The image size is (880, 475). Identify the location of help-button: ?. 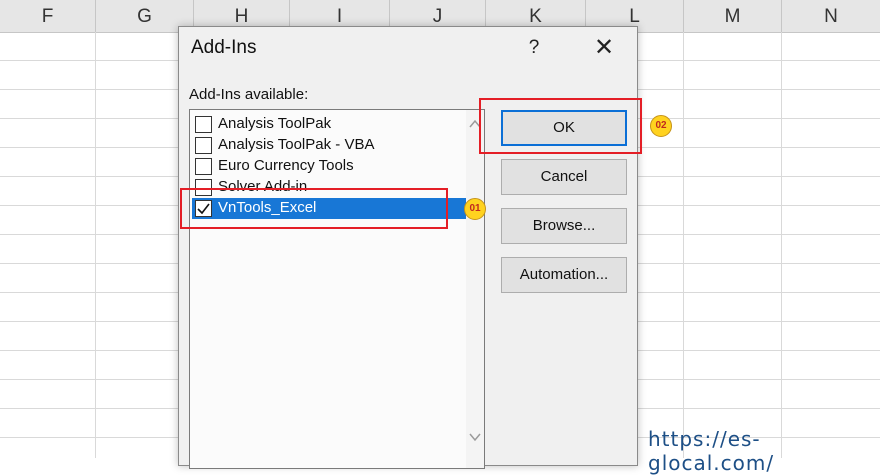
(534, 48).